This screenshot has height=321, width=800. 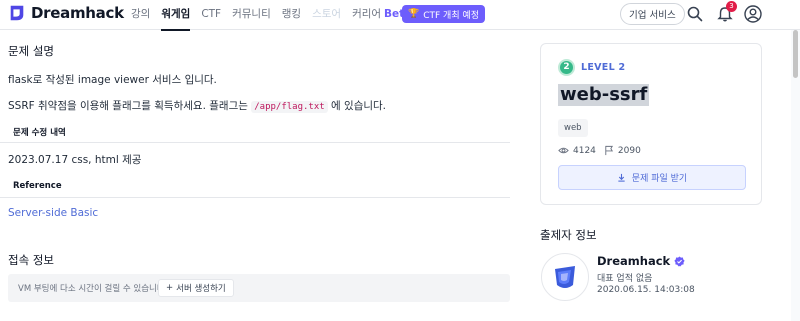 What do you see at coordinates (625, 279) in the screenshot?
I see `author-achievement: 대표 업적 없음` at bounding box center [625, 279].